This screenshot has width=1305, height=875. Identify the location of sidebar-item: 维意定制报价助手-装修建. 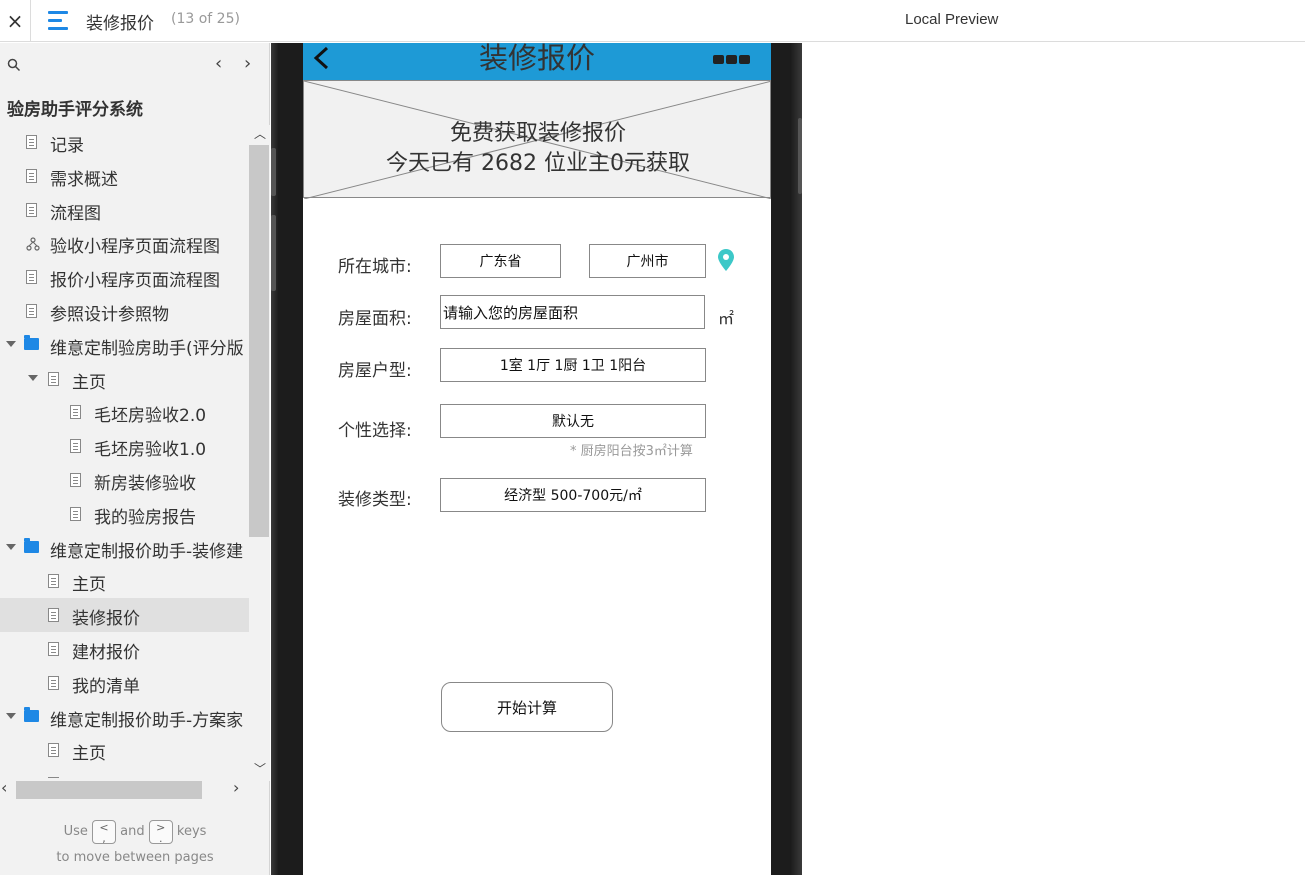
(124, 548).